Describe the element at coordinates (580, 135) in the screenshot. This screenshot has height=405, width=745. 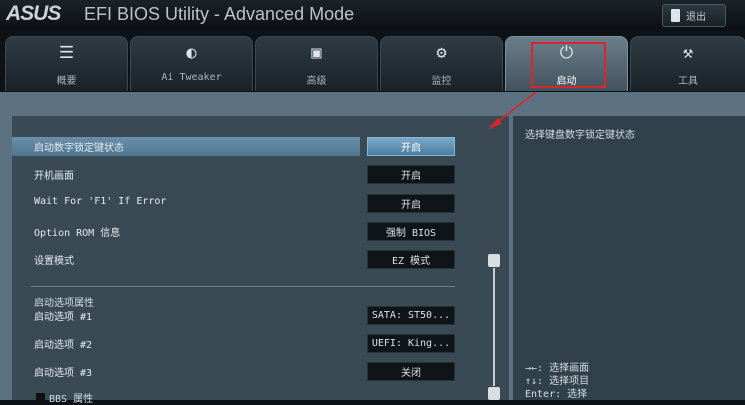
I see `help-description: 选择键盘数字锁定键状态` at that location.